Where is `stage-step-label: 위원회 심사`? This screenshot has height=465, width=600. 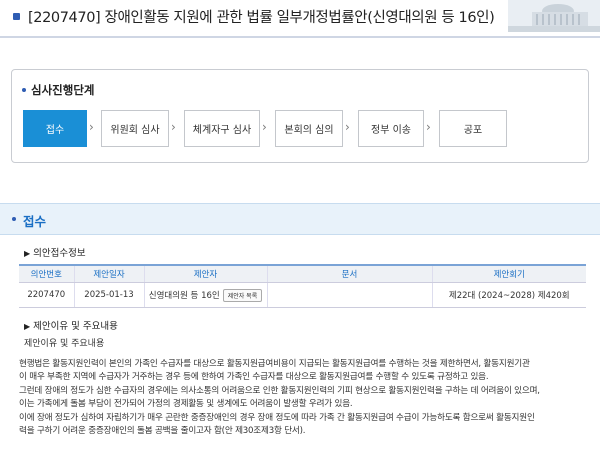 stage-step-label: 위원회 심사 is located at coordinates (135, 130).